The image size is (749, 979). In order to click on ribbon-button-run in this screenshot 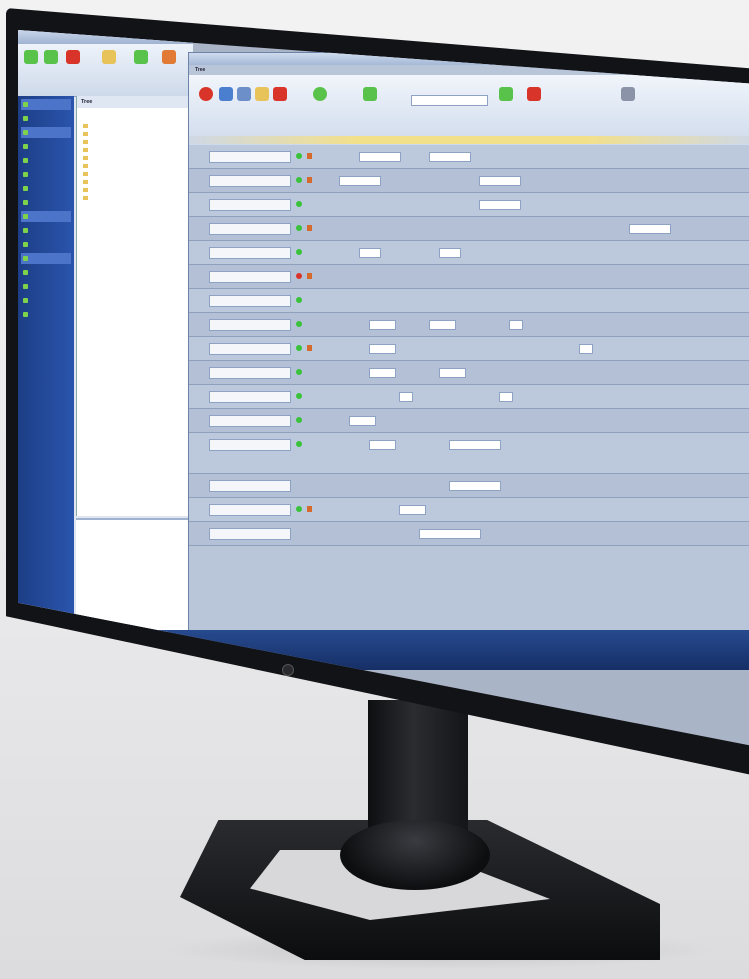, I will do `click(141, 69)`.